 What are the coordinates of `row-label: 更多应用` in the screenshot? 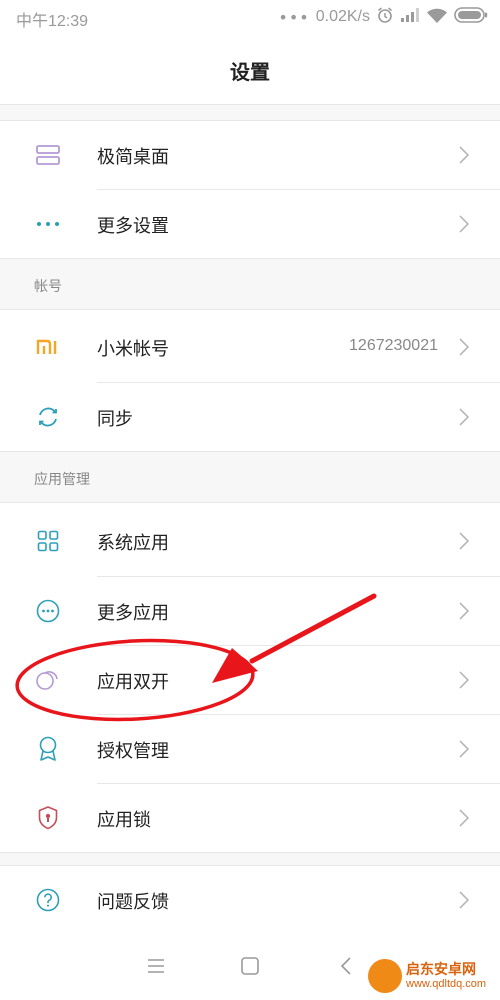 It's located at (133, 613).